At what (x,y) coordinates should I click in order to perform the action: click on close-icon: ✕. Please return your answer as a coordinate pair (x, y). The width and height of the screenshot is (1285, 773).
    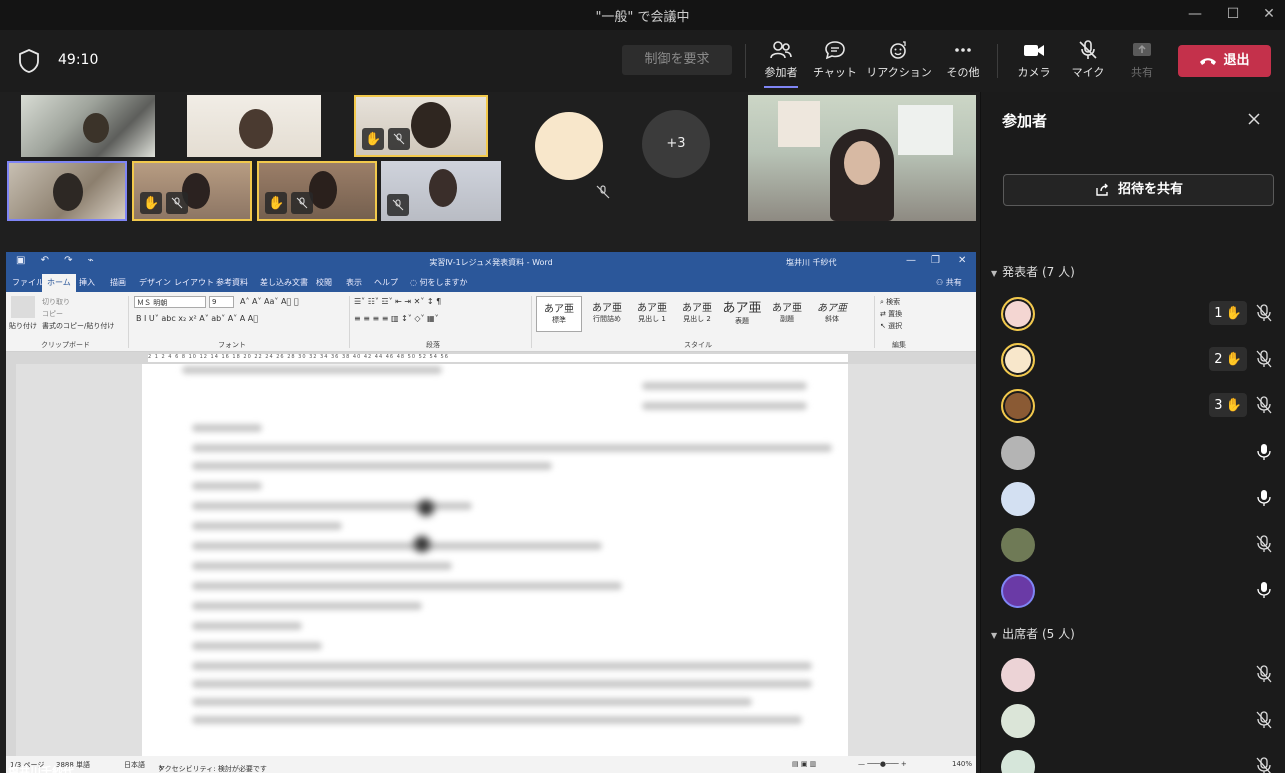
    Looking at the image, I should click on (962, 260).